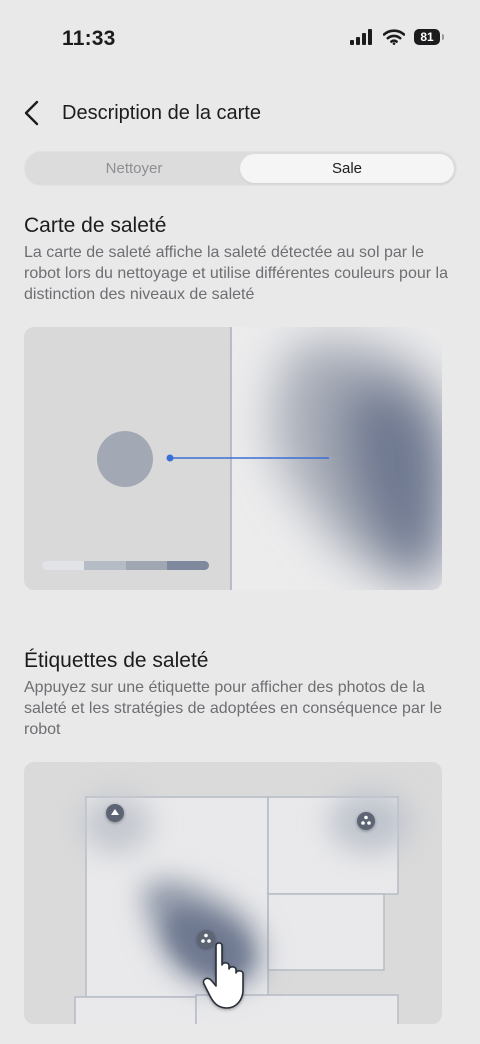  I want to click on status-icons: 81, so click(397, 37).